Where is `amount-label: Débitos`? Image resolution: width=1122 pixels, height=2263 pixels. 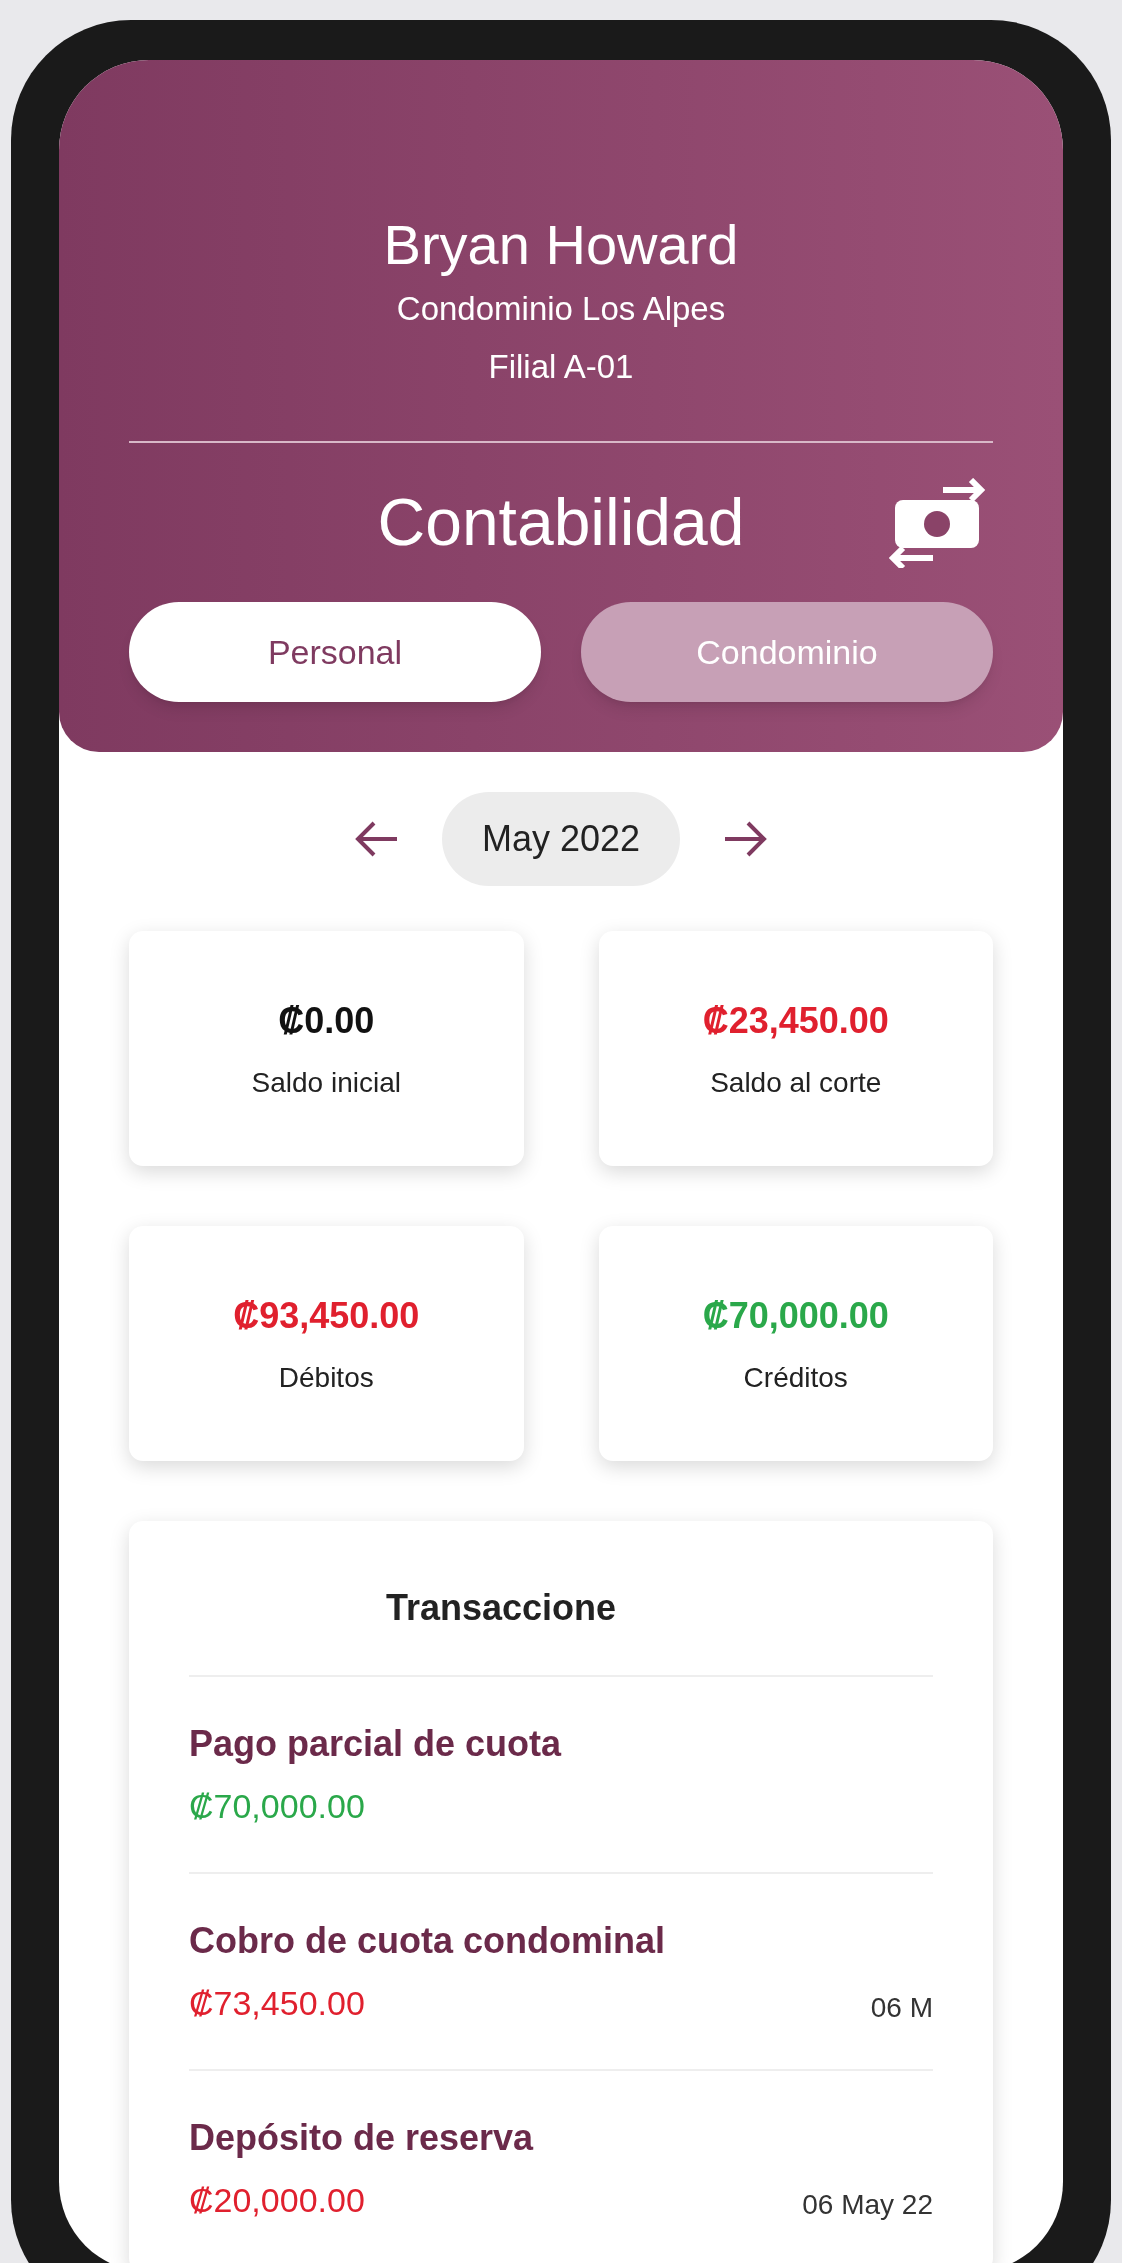
amount-label: Débitos is located at coordinates (326, 1377).